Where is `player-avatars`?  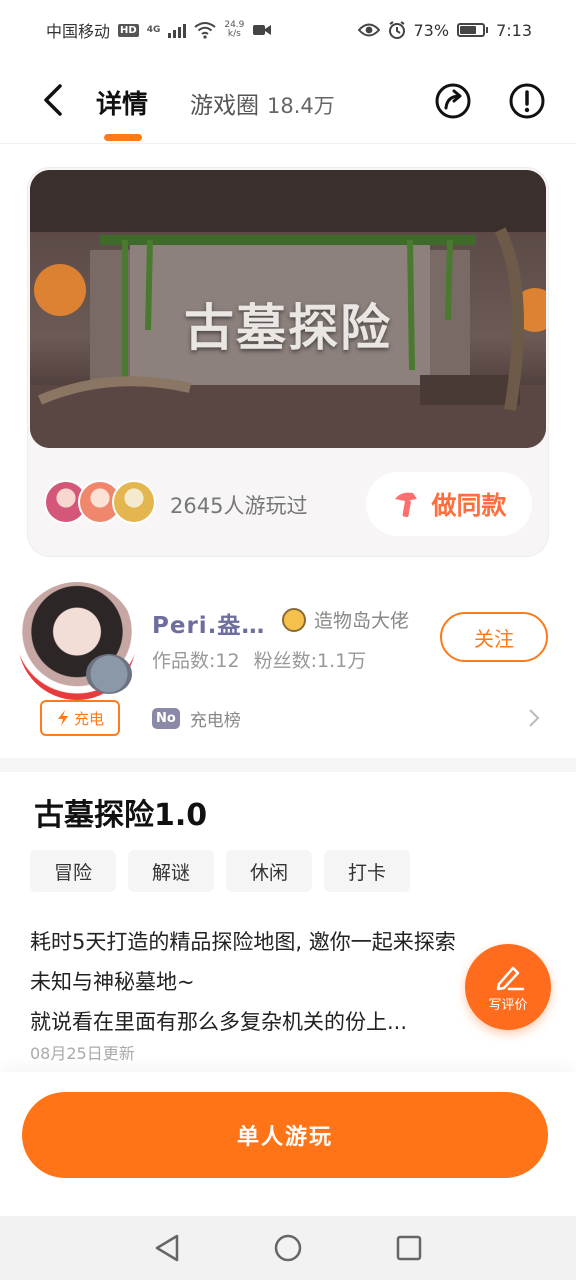
player-avatars is located at coordinates (100, 502).